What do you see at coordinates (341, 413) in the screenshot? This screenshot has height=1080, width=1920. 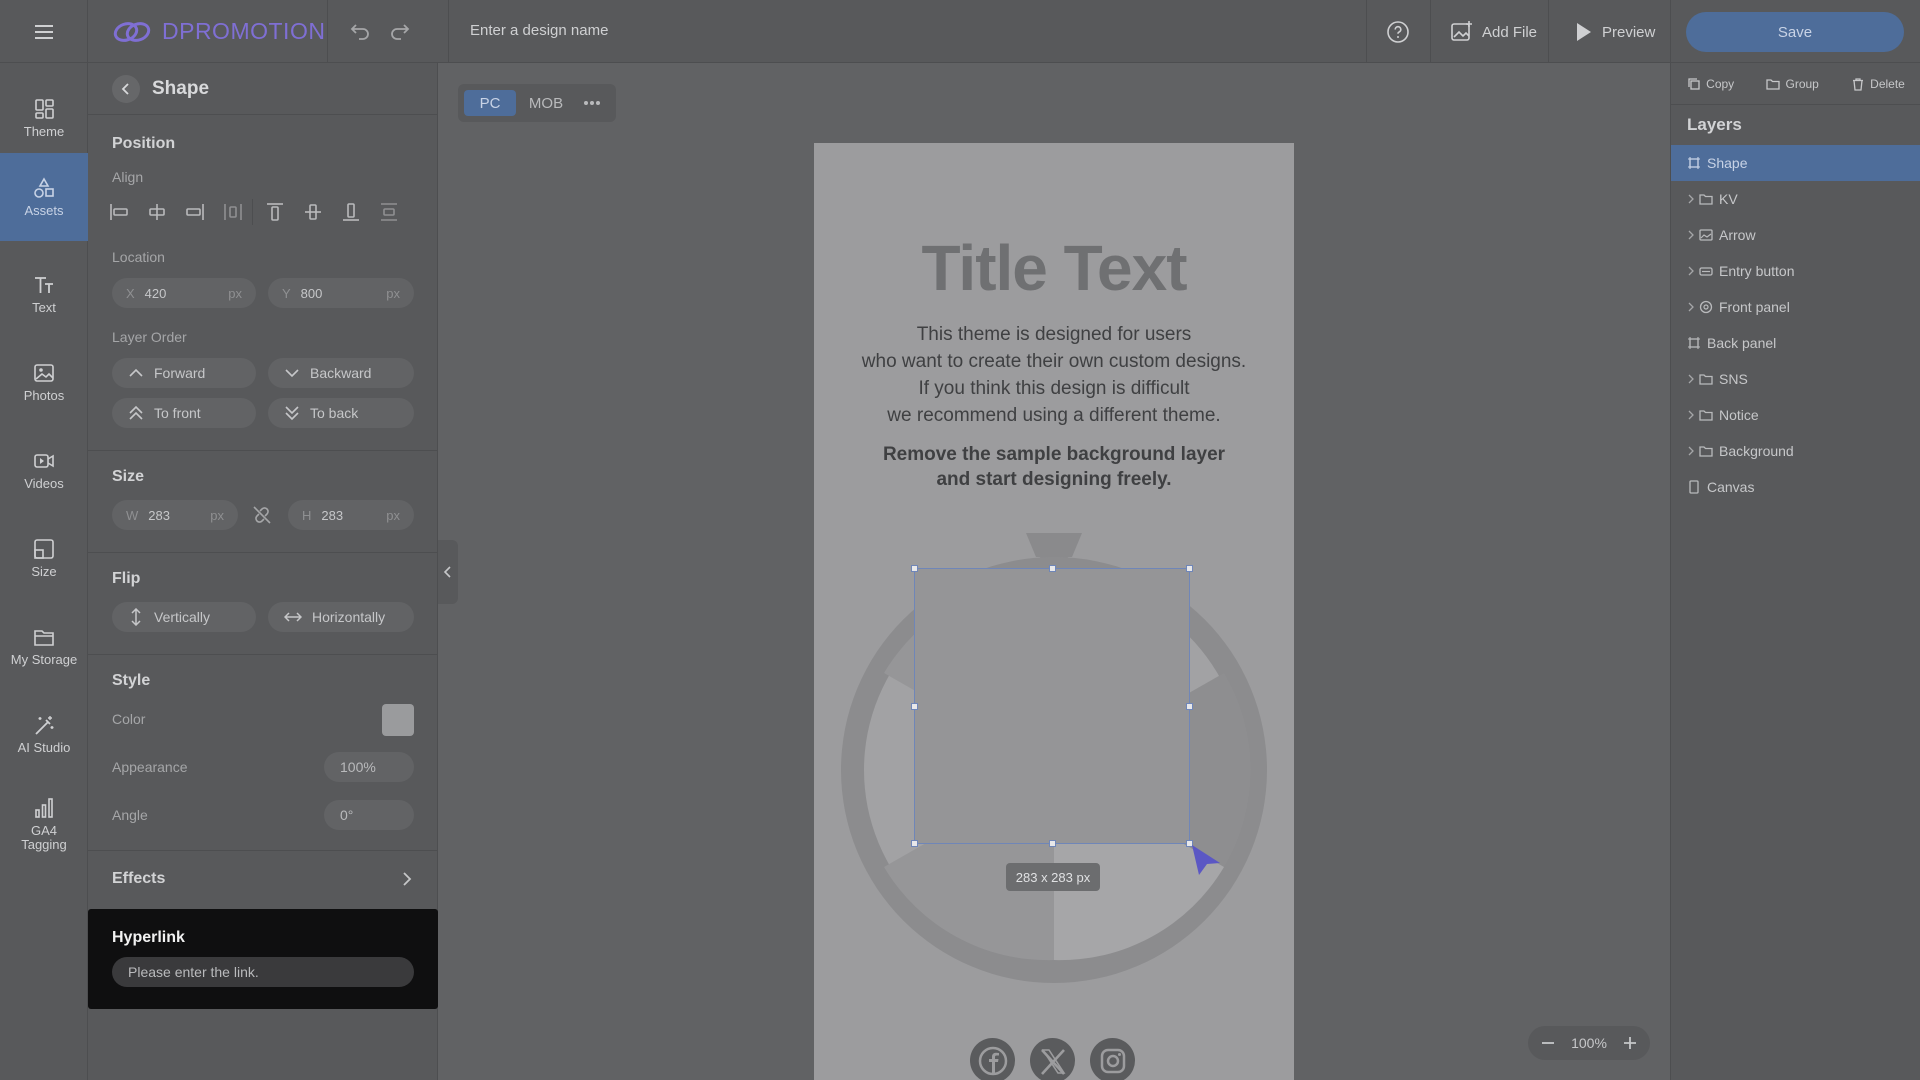 I see `to-back-button: To back` at bounding box center [341, 413].